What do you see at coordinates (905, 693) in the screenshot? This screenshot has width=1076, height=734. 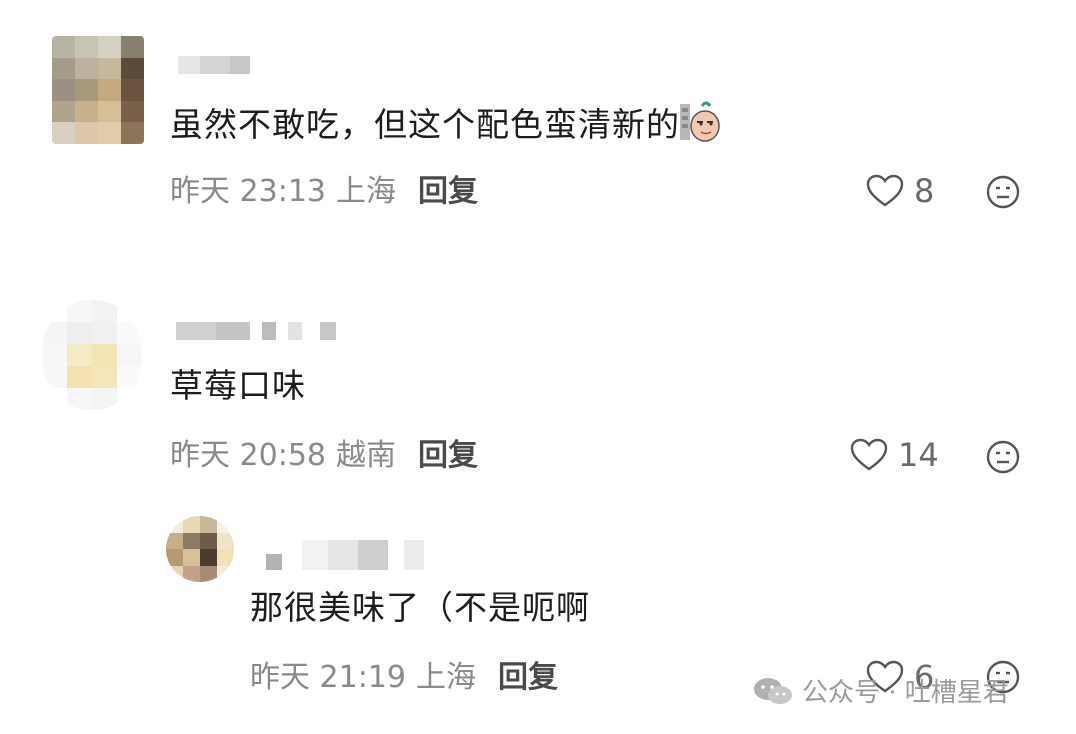 I see `watermark-text: 公众号 · 吐槽星君` at bounding box center [905, 693].